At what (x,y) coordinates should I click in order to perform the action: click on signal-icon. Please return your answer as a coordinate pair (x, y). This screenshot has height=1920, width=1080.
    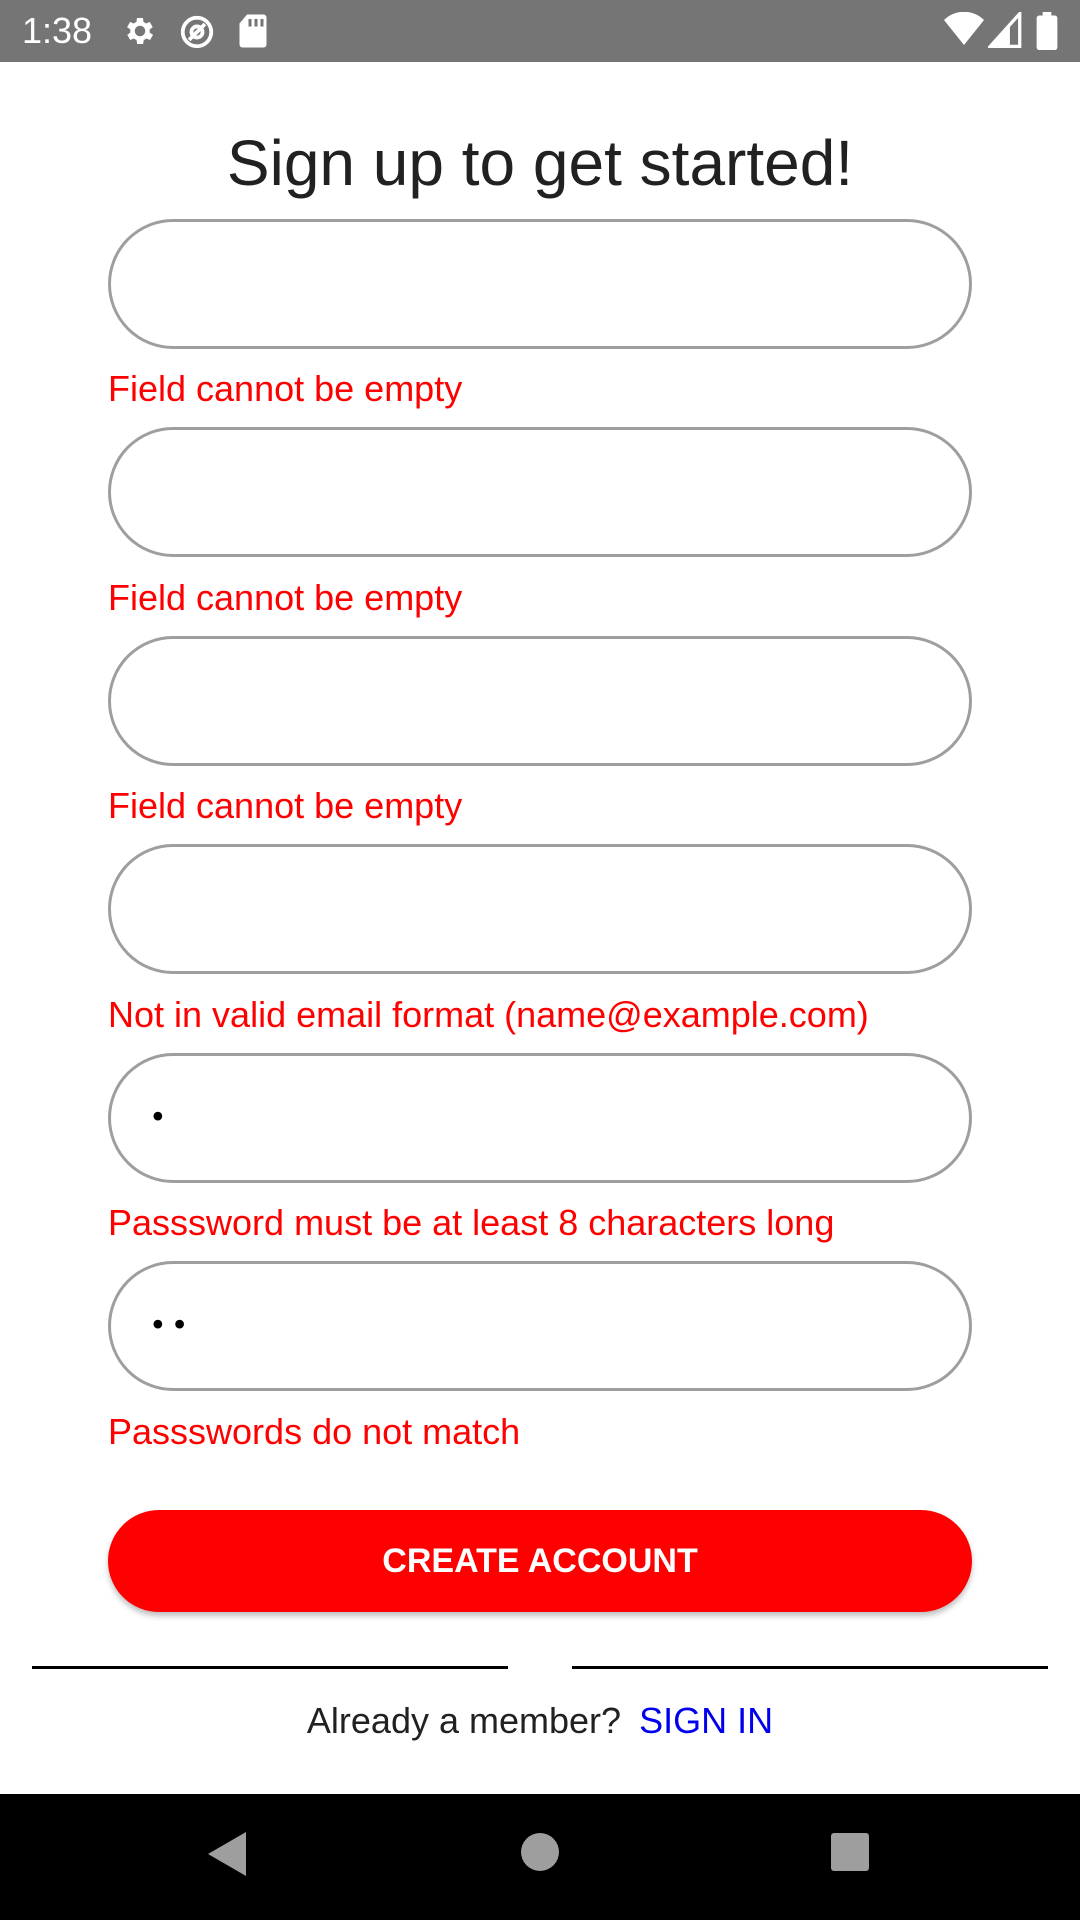
    Looking at the image, I should click on (1005, 30).